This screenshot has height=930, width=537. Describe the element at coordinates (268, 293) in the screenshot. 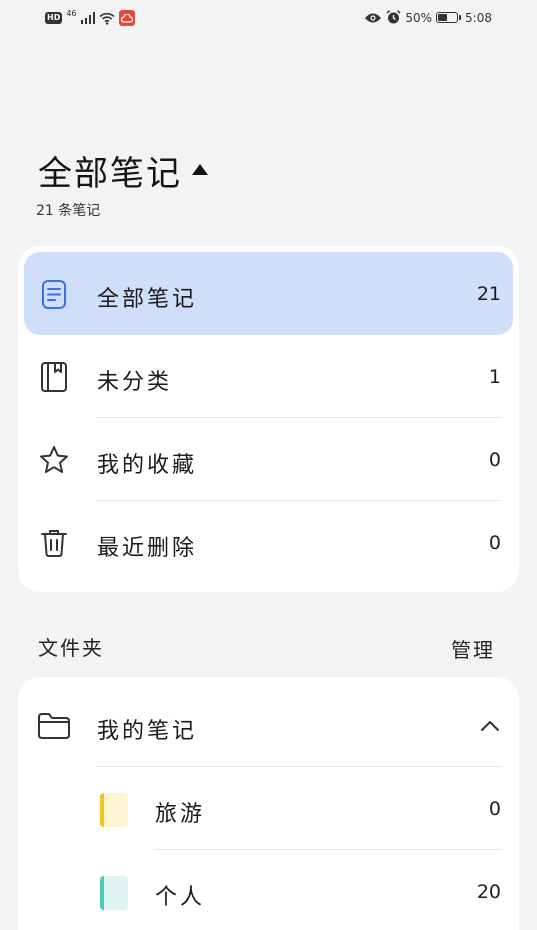

I see `category-all-notes: 全部笔记 21` at that location.